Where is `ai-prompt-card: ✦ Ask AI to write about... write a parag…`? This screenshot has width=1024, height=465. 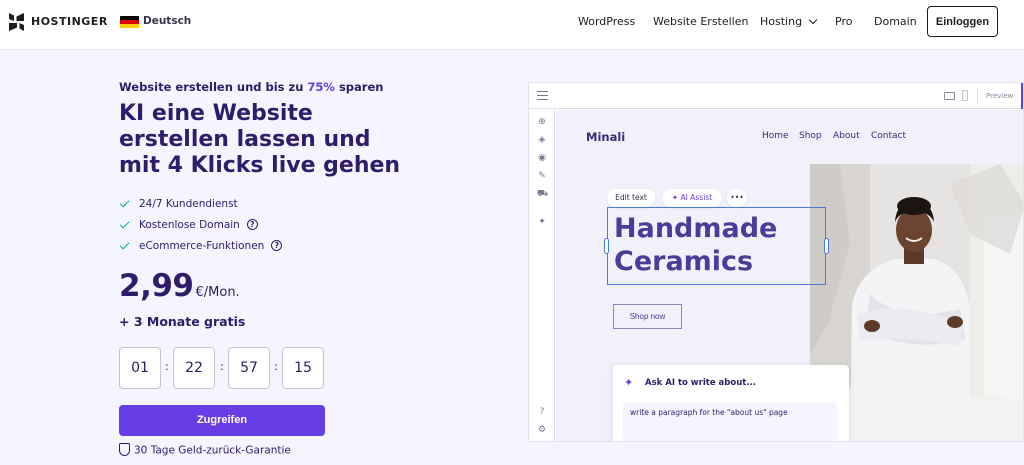 ai-prompt-card: ✦ Ask AI to write about... write a parag… is located at coordinates (731, 403).